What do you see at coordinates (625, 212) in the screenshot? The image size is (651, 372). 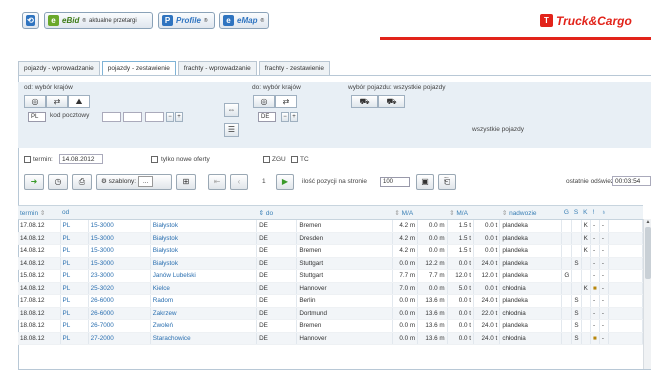 I see `col-spacer` at bounding box center [625, 212].